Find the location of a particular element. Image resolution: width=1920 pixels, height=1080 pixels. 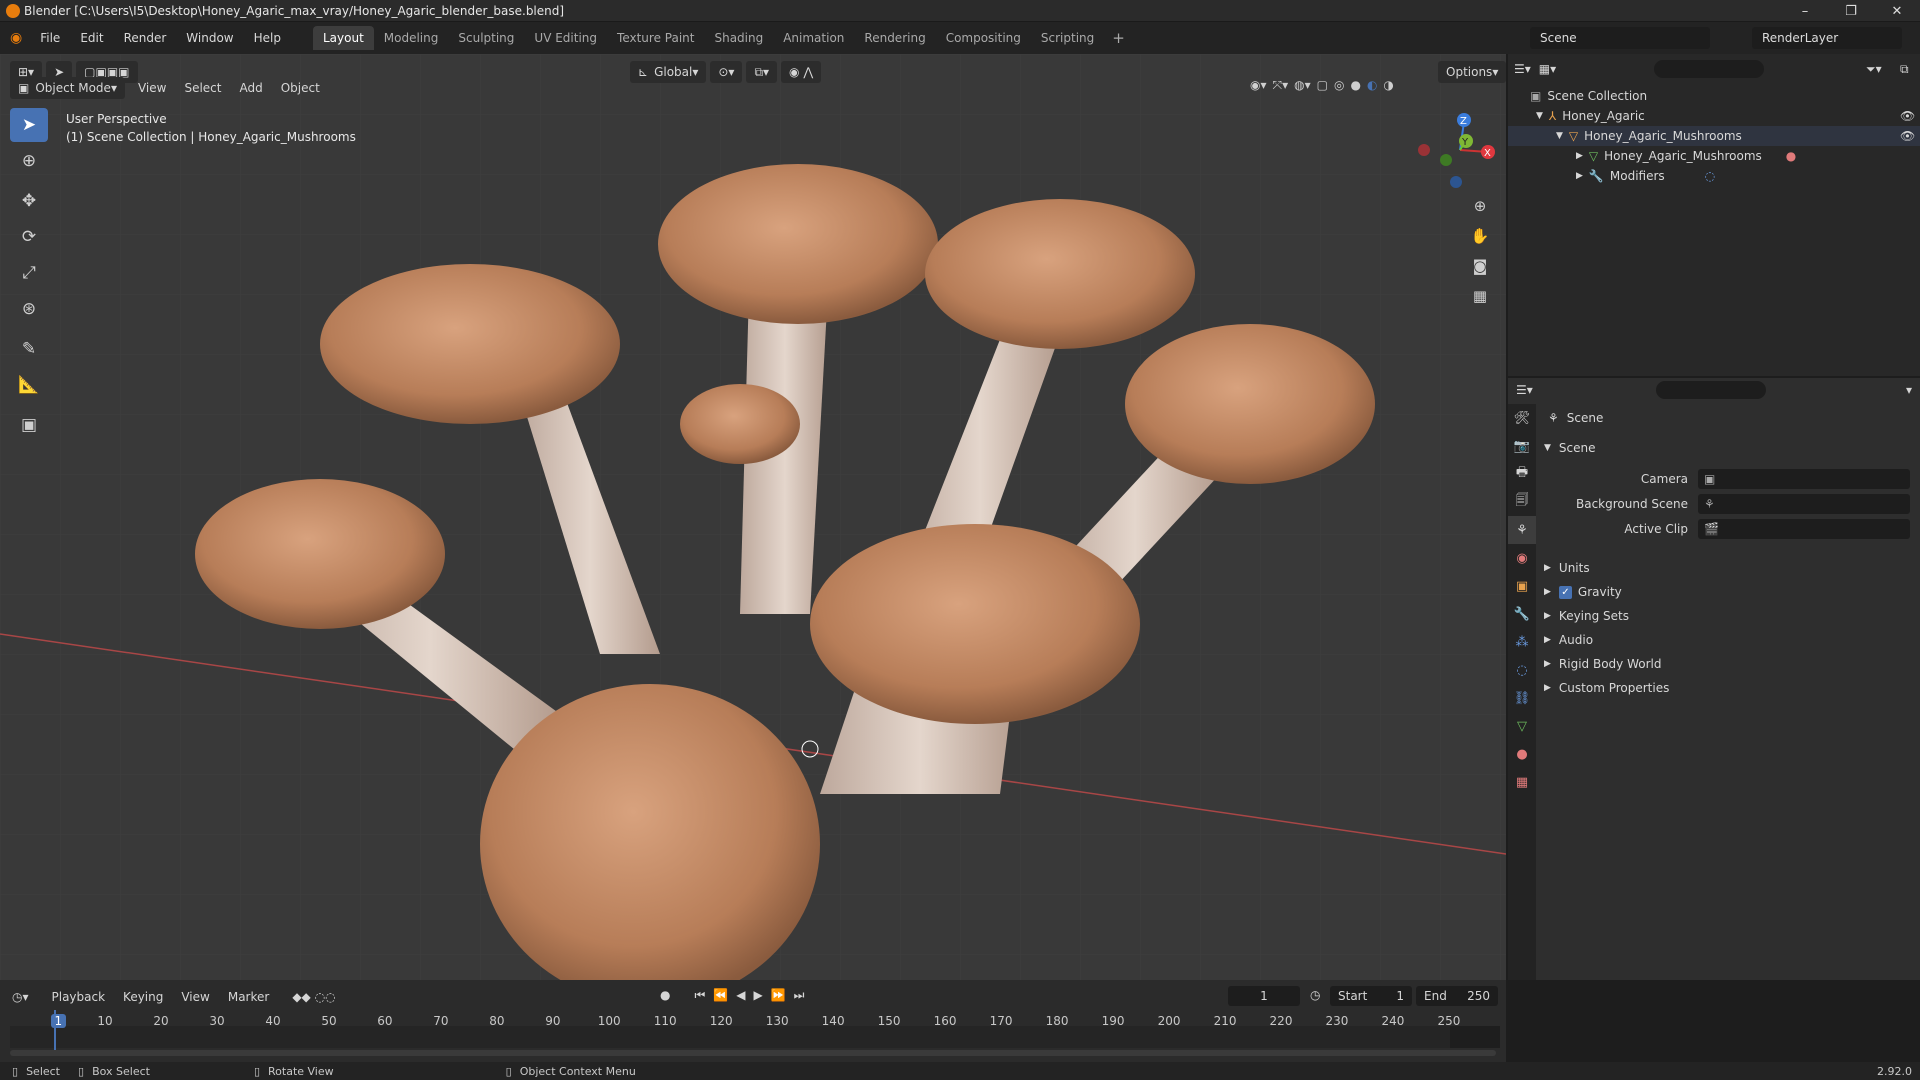

rendered-shading-icon: ◑ is located at coordinates (1388, 85).